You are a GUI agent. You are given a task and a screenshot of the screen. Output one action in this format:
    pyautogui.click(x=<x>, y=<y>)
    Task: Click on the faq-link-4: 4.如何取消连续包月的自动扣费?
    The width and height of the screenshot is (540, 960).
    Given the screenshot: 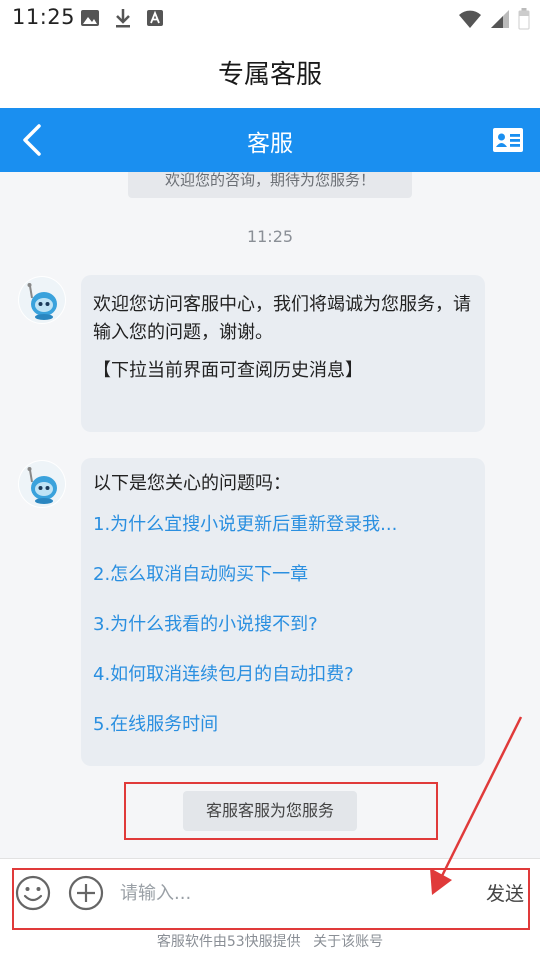 What is the action you would take?
    pyautogui.click(x=282, y=675)
    